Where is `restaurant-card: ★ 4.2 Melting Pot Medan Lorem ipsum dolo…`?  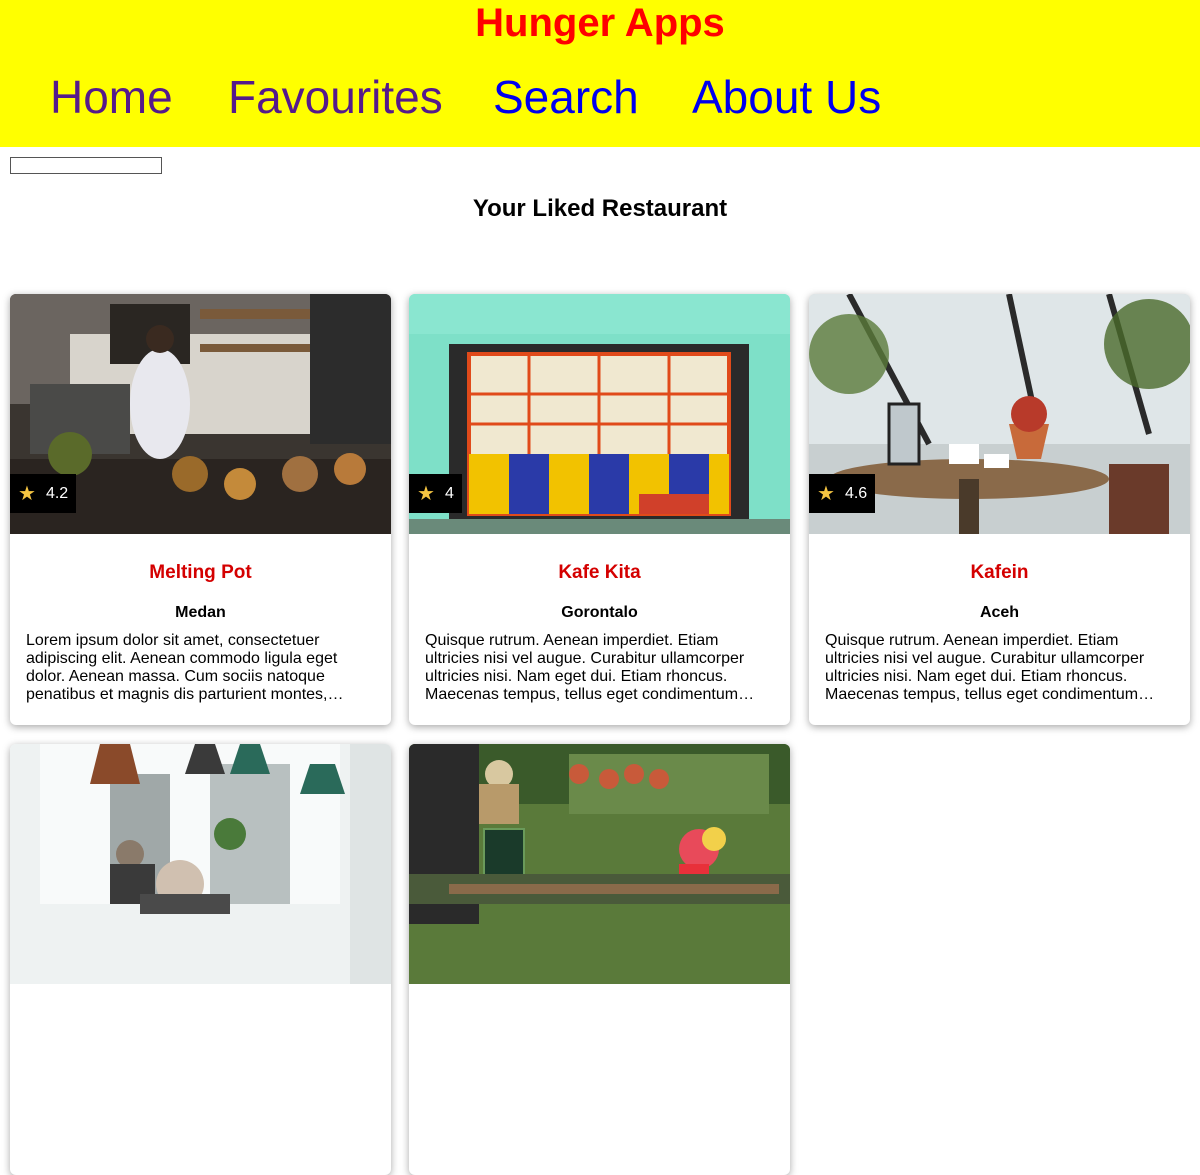 restaurant-card: ★ 4.2 Melting Pot Medan Lorem ipsum dolo… is located at coordinates (200, 509).